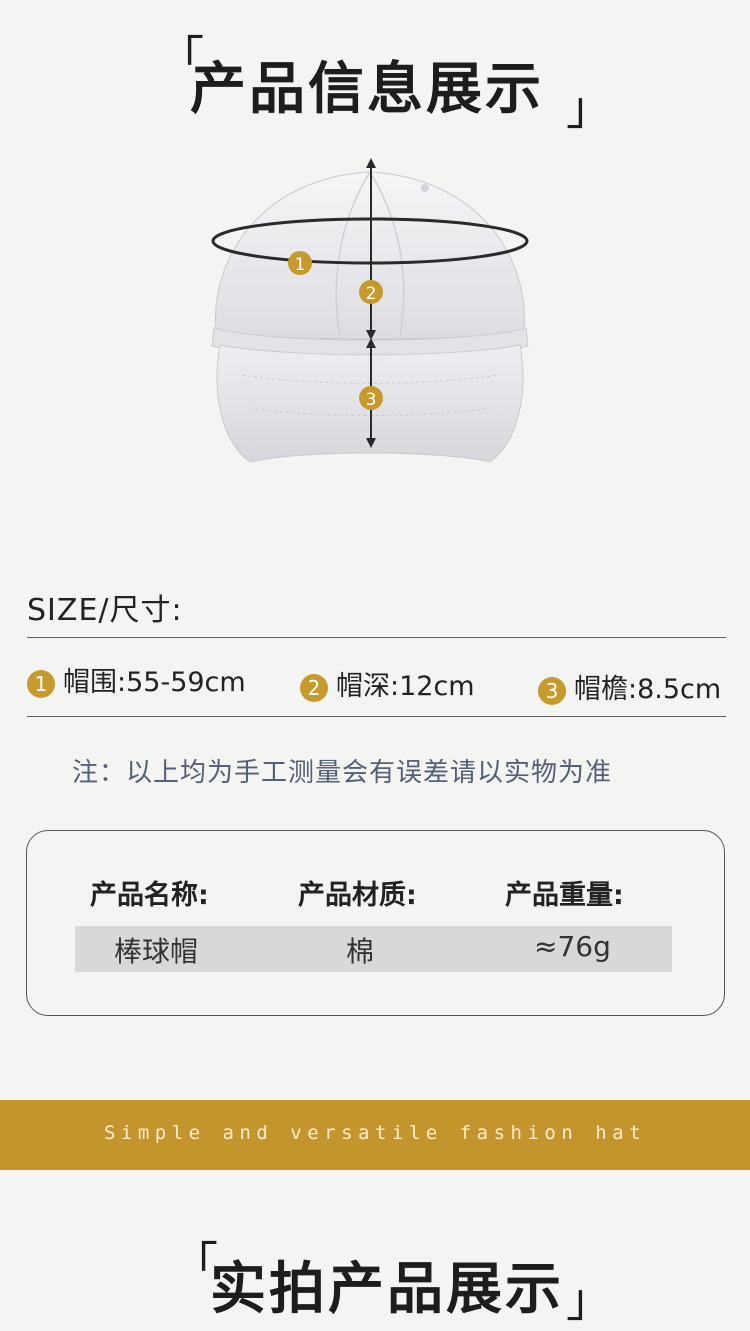  What do you see at coordinates (564, 895) in the screenshot?
I see `header-product-weight: 产品重量:` at bounding box center [564, 895].